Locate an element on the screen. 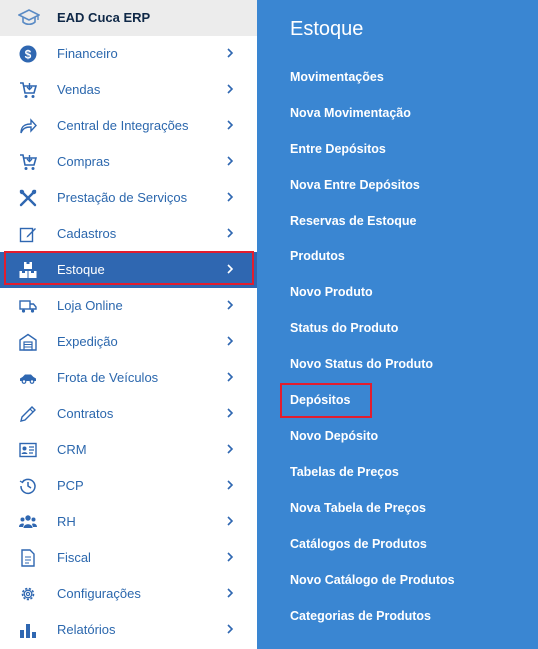  menu-item-central-de-integracoes: Central de Integrações is located at coordinates (128, 126).